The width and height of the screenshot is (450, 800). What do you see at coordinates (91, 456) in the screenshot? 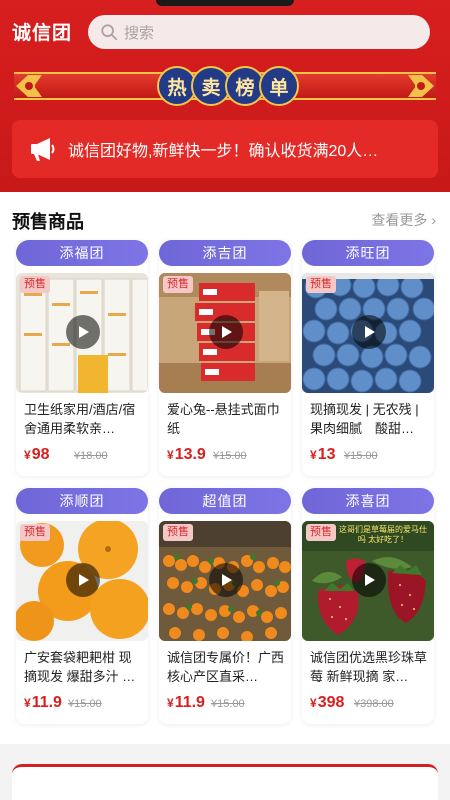
I see `original-price: ¥18.00` at bounding box center [91, 456].